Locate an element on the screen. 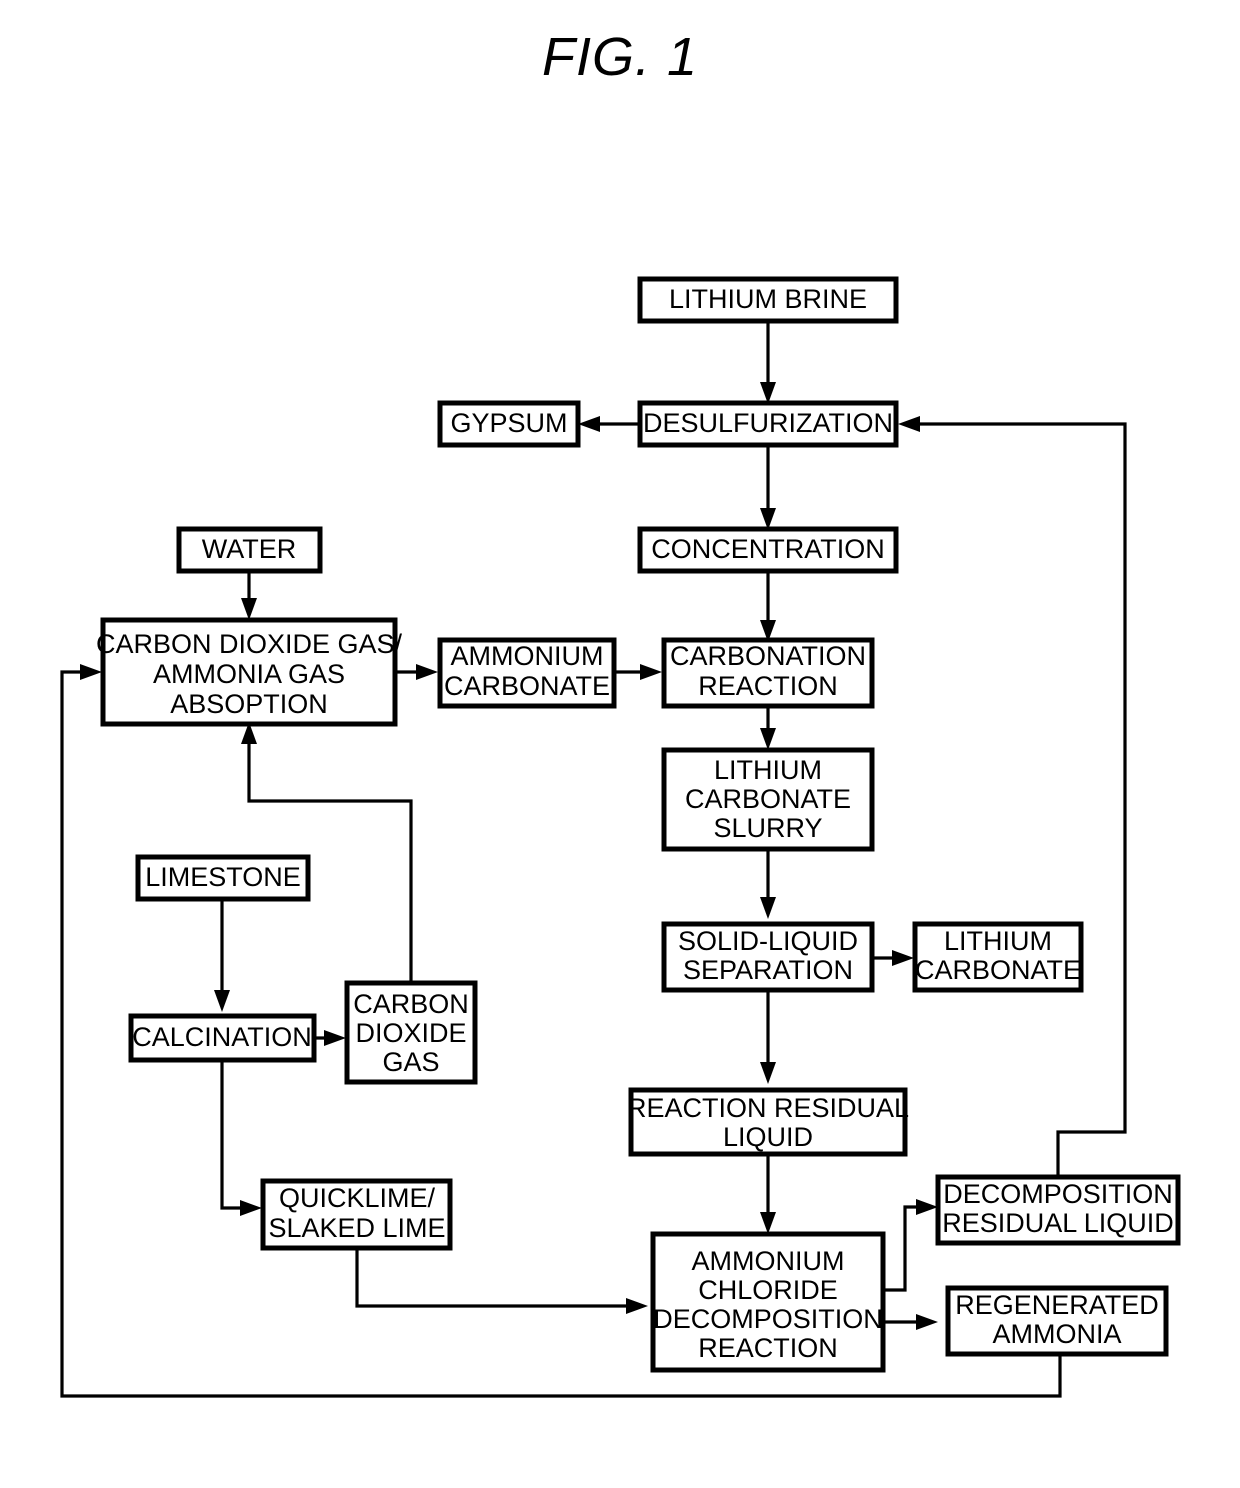 This screenshot has width=1240, height=1488. edge-decomposition-reaction-to-regenerated-ammonia is located at coordinates (910, 1322).